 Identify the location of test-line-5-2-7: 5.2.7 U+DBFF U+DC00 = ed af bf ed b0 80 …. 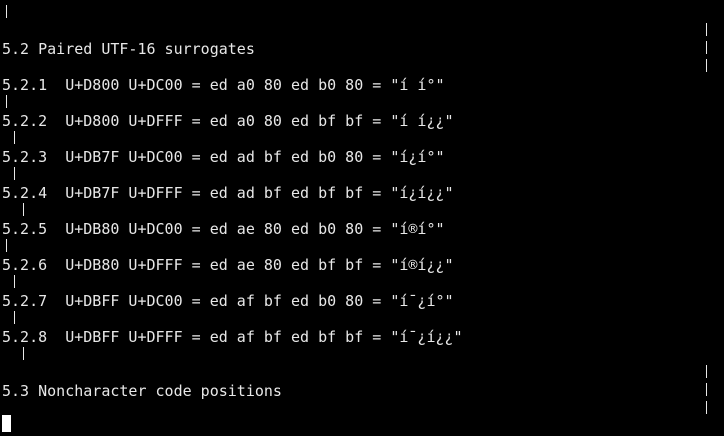
(228, 301).